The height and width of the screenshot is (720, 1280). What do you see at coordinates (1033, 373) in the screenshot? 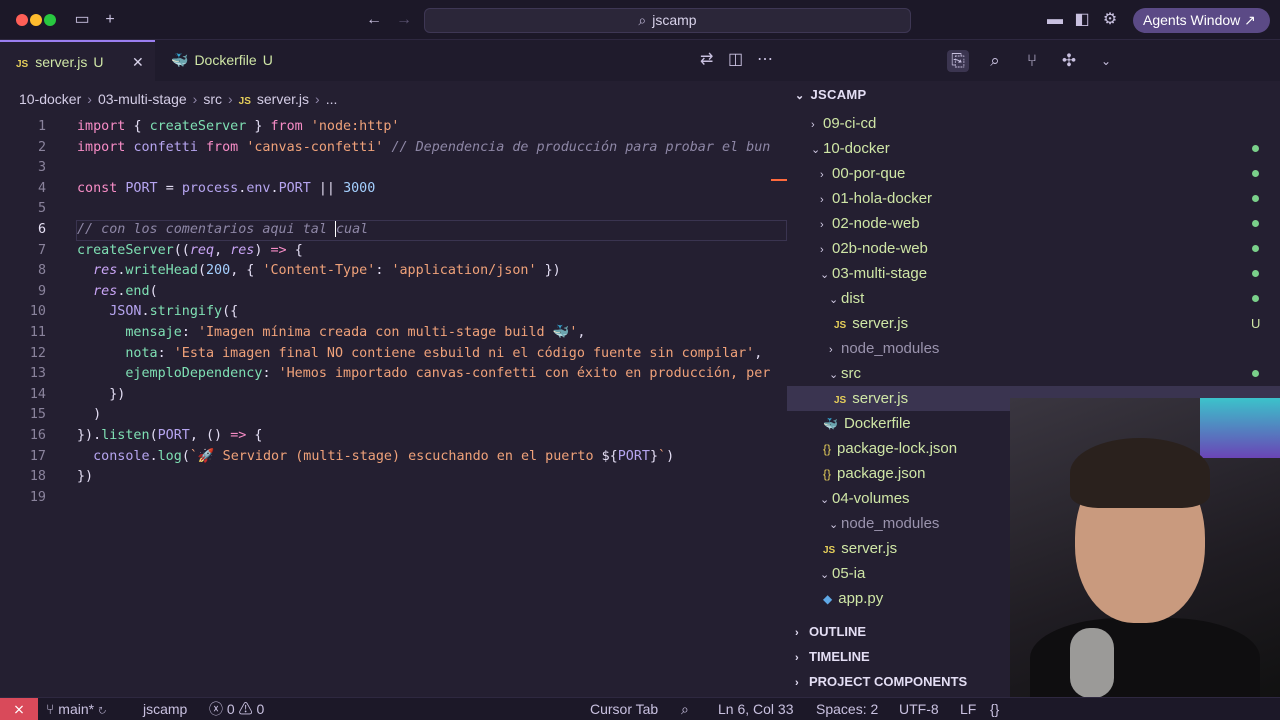
I see `tree-folder-src: ⌄ src` at bounding box center [1033, 373].